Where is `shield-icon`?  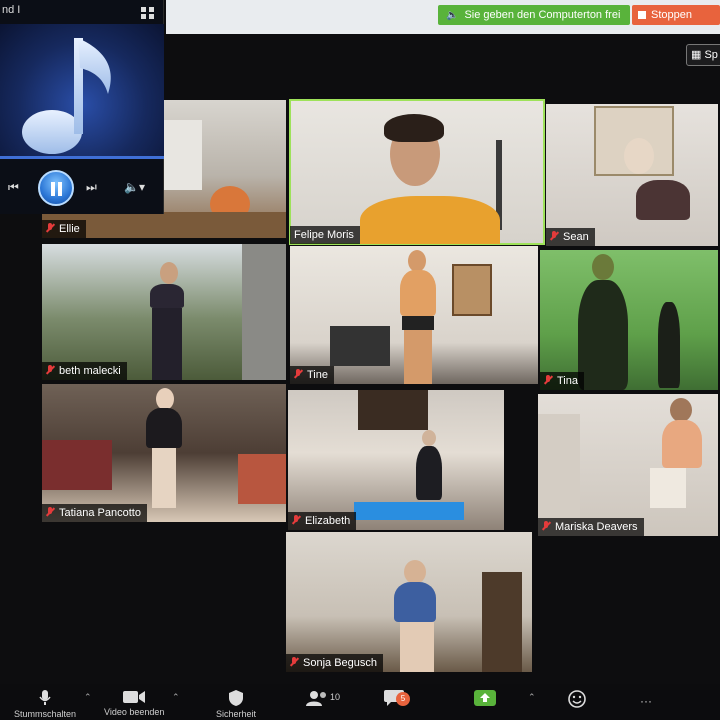
shield-icon is located at coordinates (236, 698).